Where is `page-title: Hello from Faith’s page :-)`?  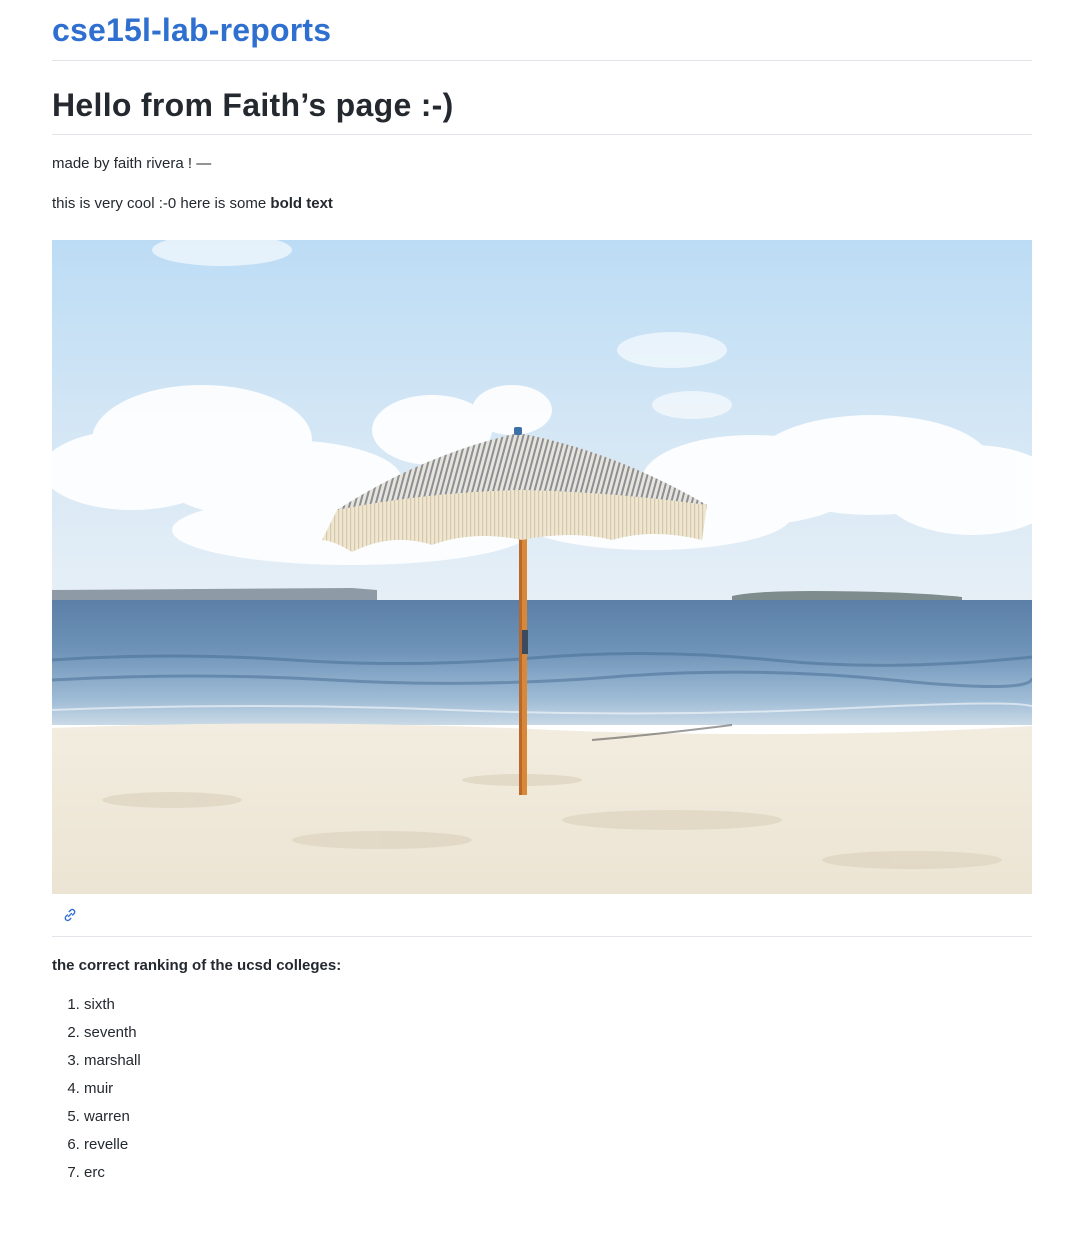
page-title: Hello from Faith’s page :-) is located at coordinates (542, 111).